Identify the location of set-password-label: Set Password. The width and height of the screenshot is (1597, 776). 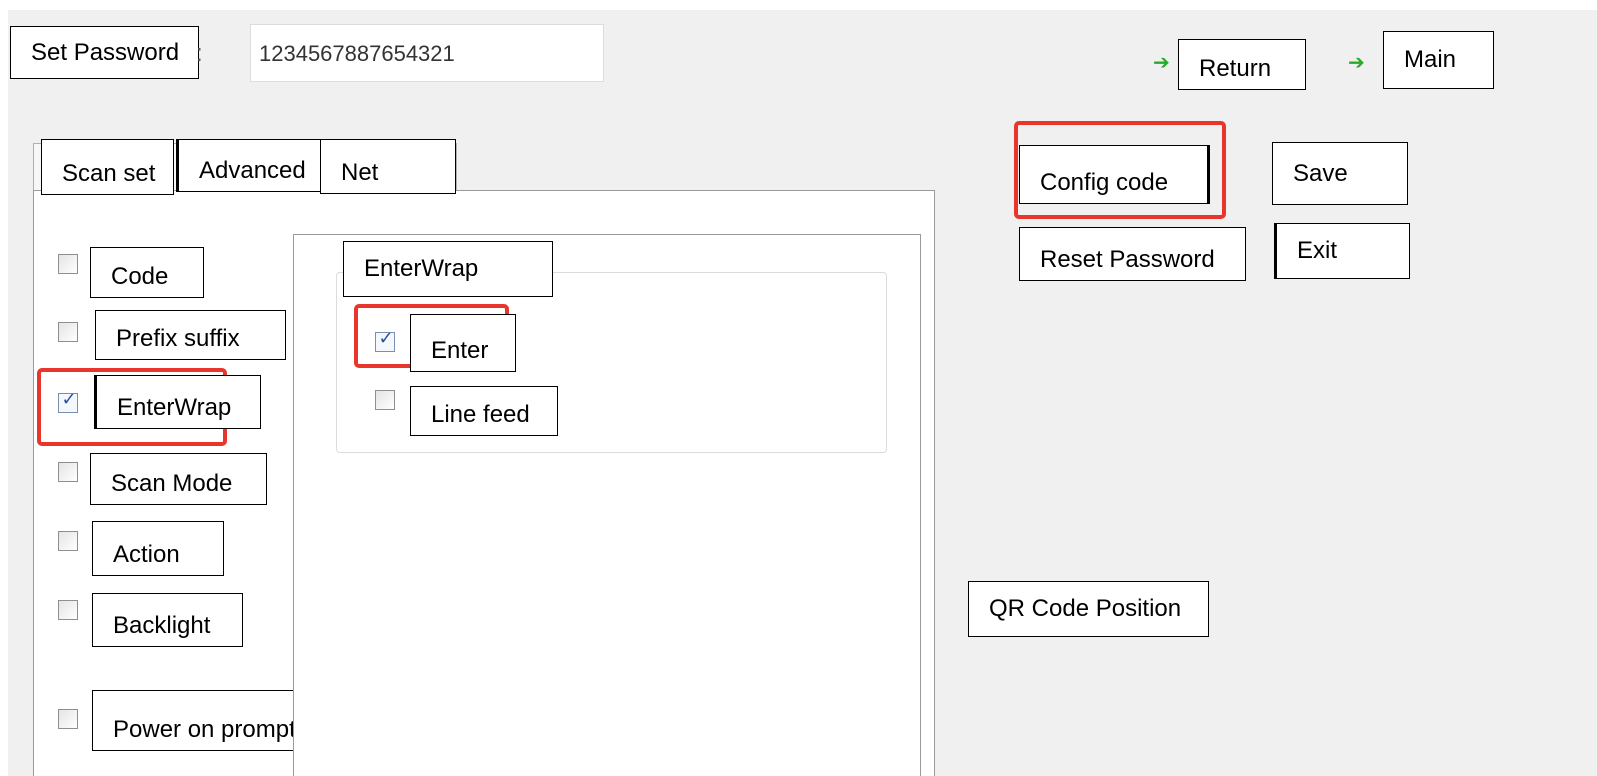
(104, 52).